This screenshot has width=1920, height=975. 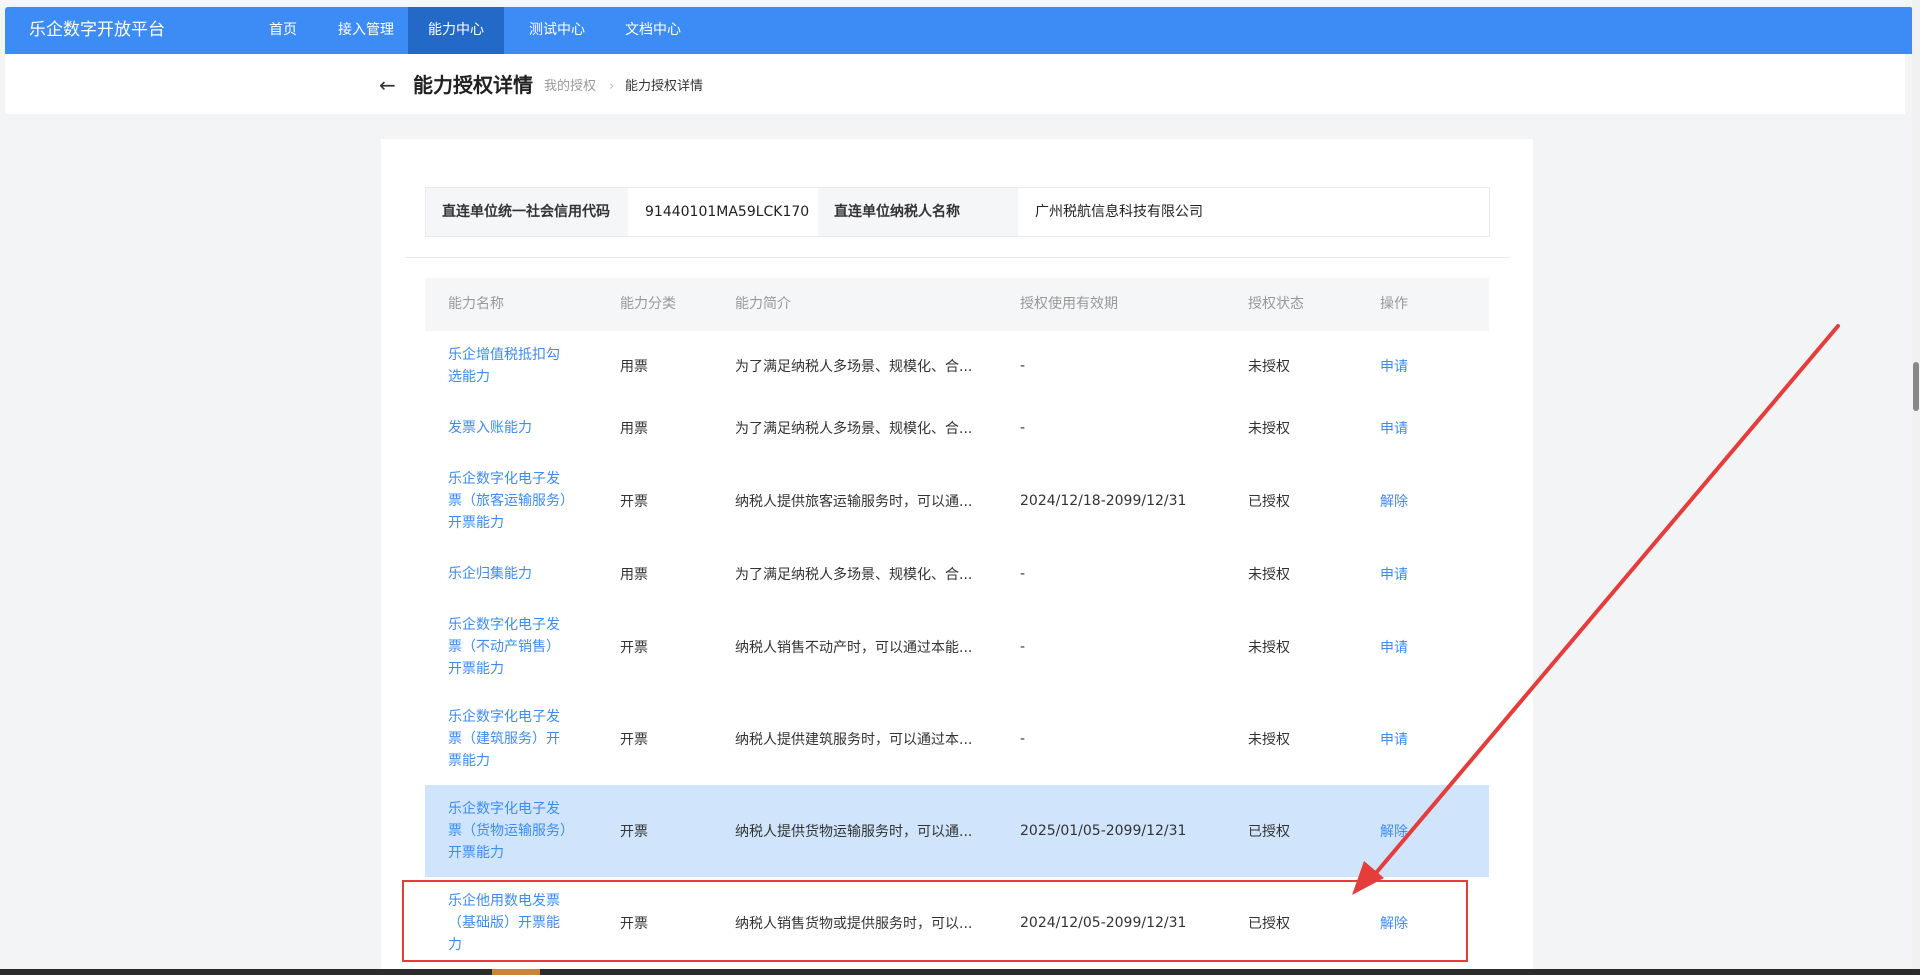 I want to click on capability-name-link: 乐企增值税抵扣勾选能力, so click(x=508, y=366).